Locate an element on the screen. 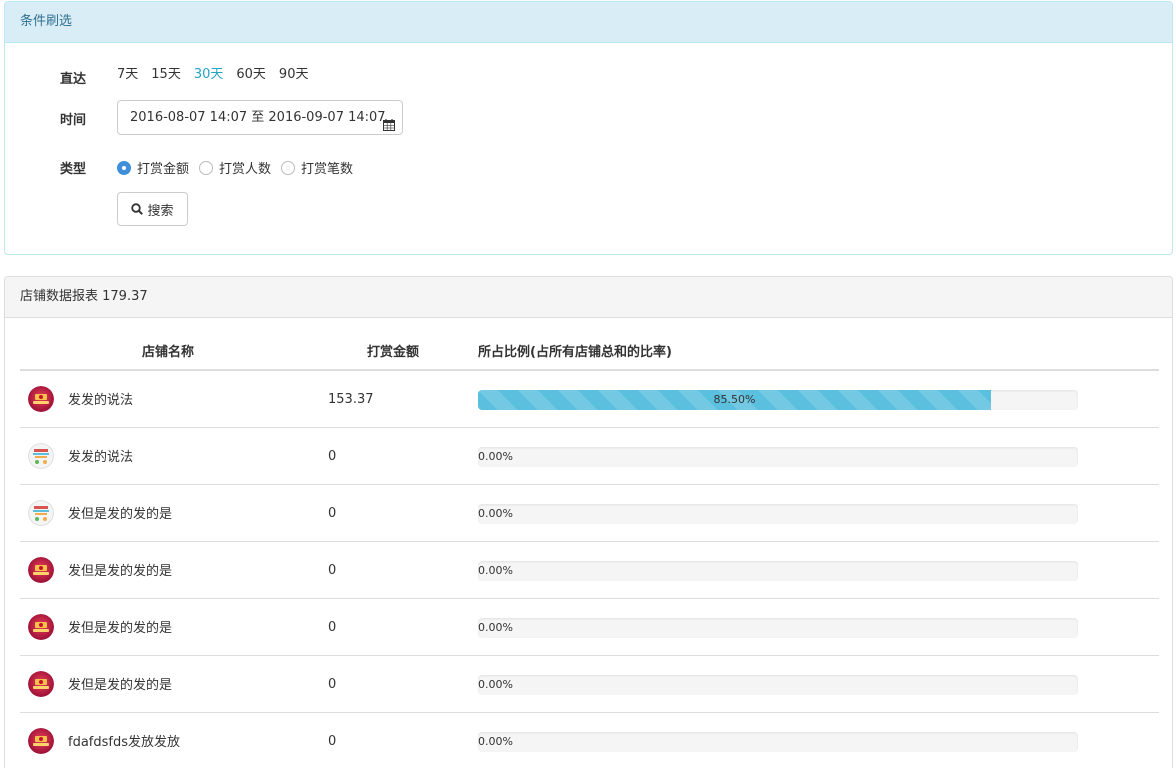 The height and width of the screenshot is (768, 1176). filter-panel-title: 条件刷选 is located at coordinates (588, 22).